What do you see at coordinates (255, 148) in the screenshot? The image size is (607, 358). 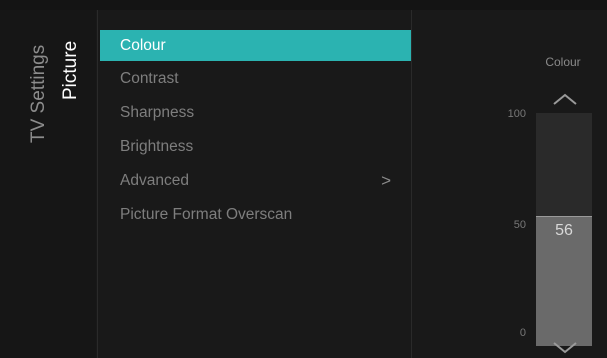 I see `menu-item-brightness: Brightness` at bounding box center [255, 148].